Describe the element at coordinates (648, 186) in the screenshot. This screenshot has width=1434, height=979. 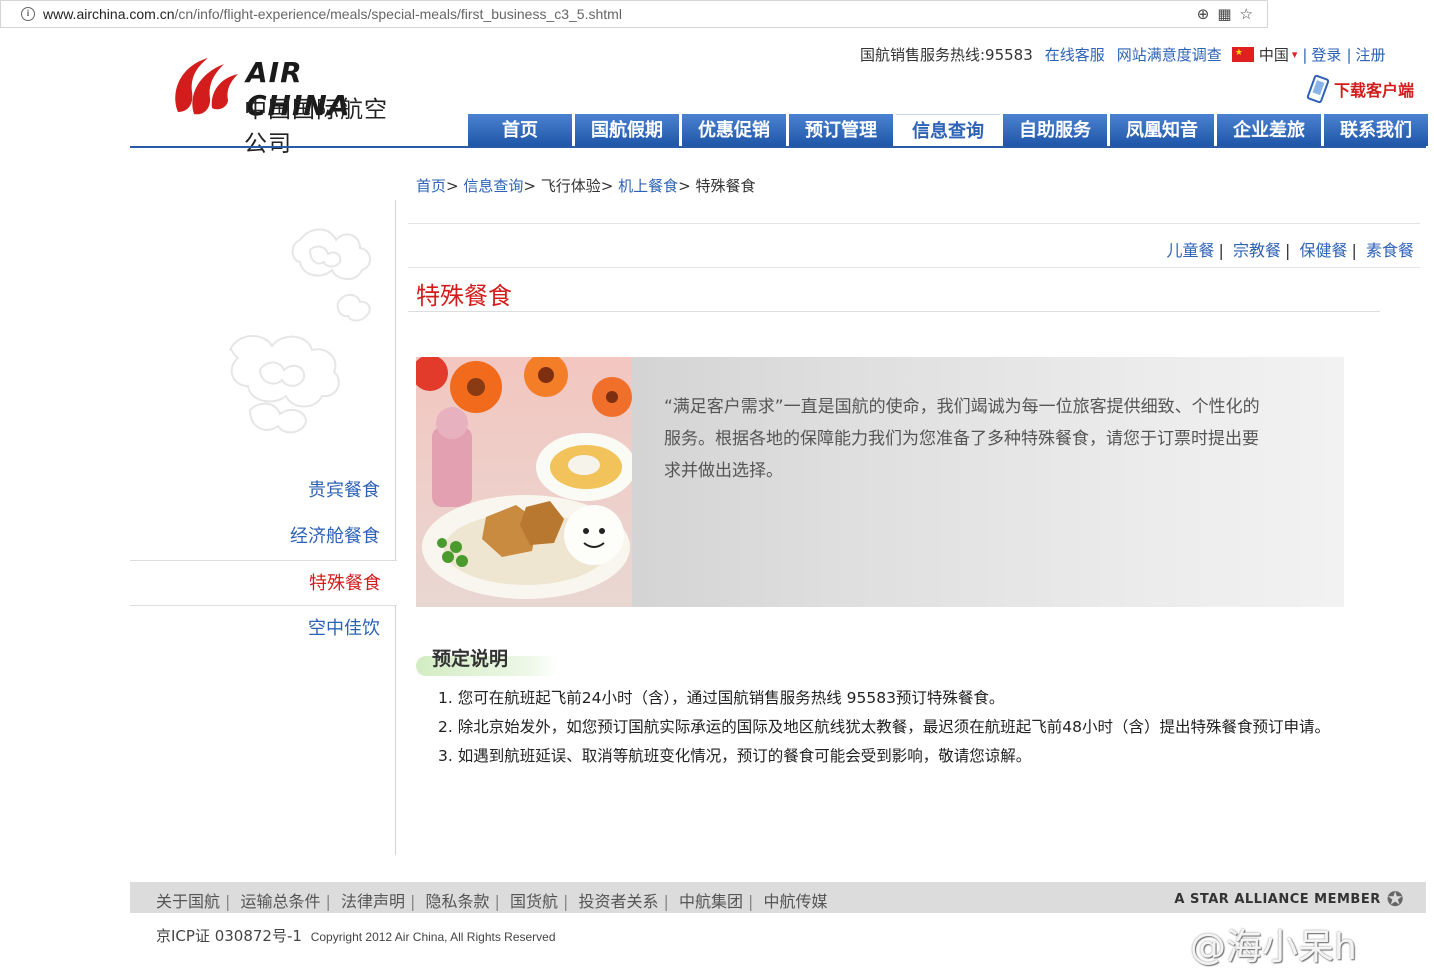
I see `breadcrumb-meals: 机上餐食` at that location.